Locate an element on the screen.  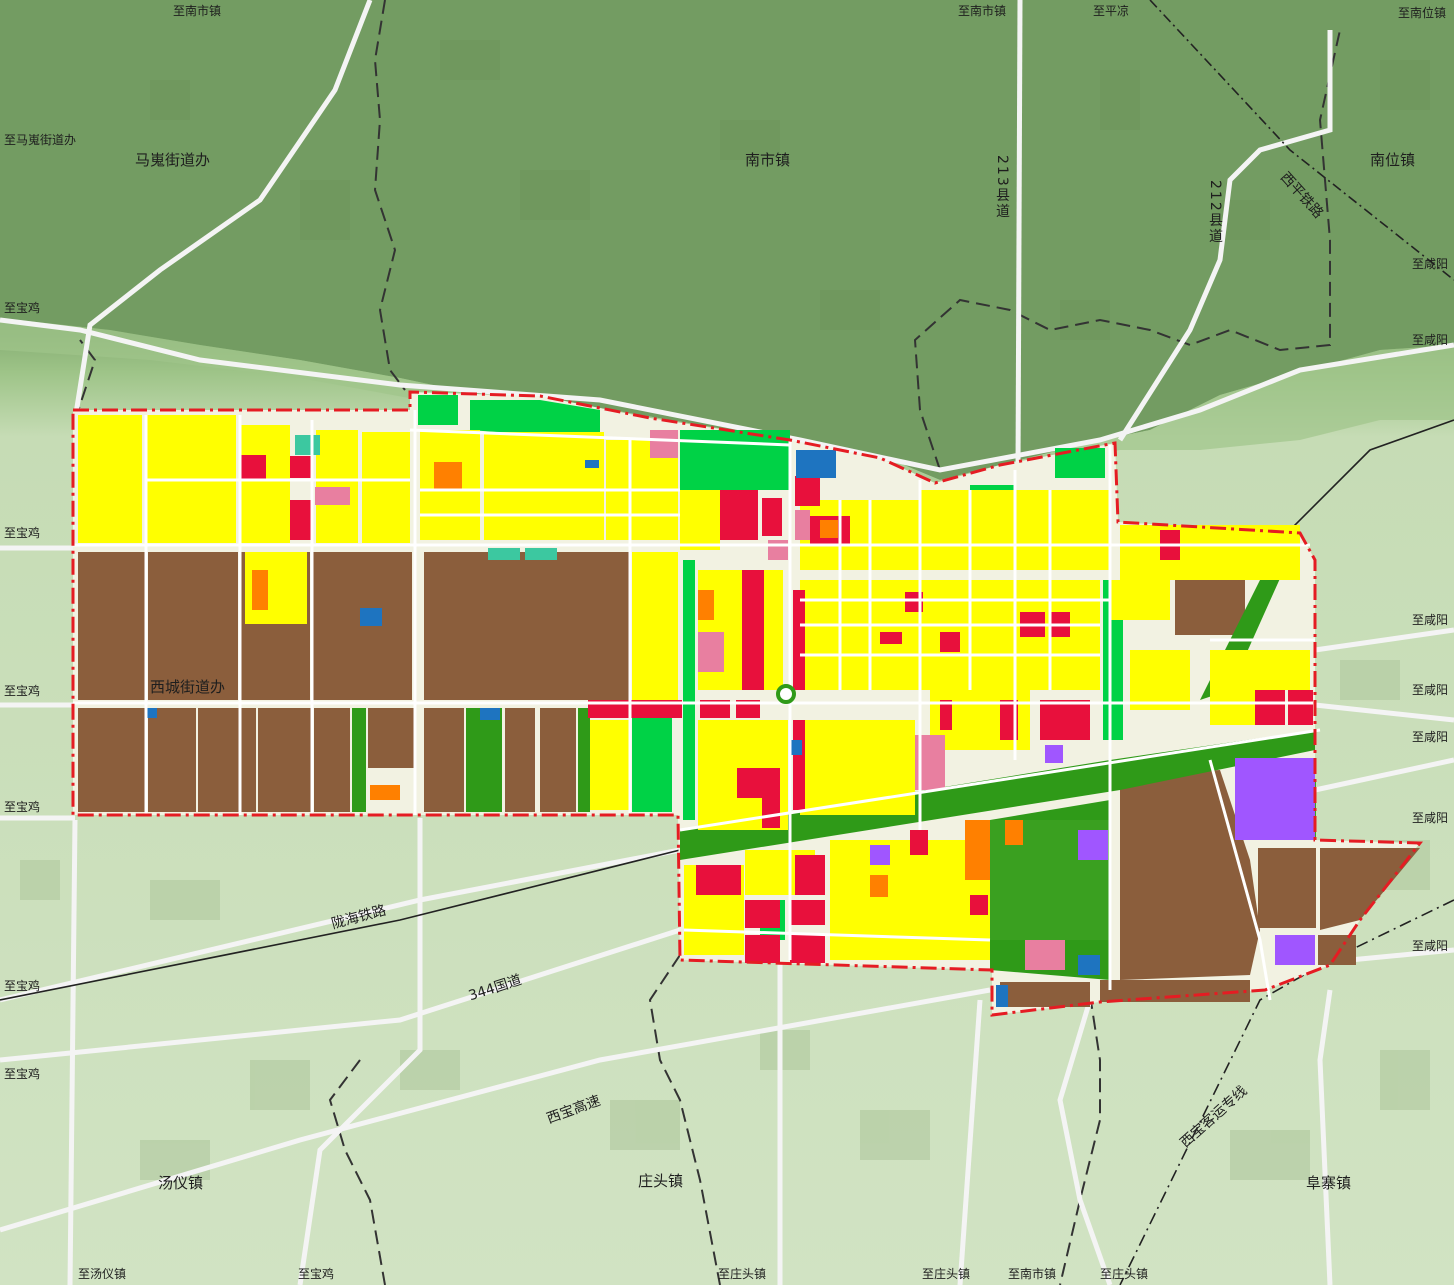
direction-label: 至南位镇 is located at coordinates (1422, 13).